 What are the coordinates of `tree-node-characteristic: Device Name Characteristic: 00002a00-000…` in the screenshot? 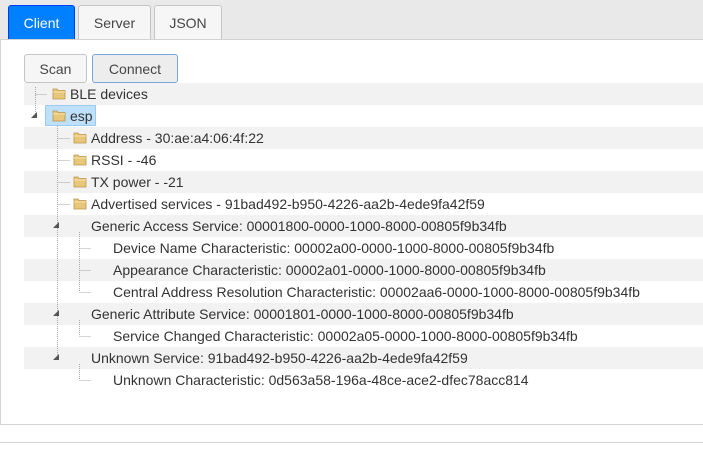 It's located at (333, 248).